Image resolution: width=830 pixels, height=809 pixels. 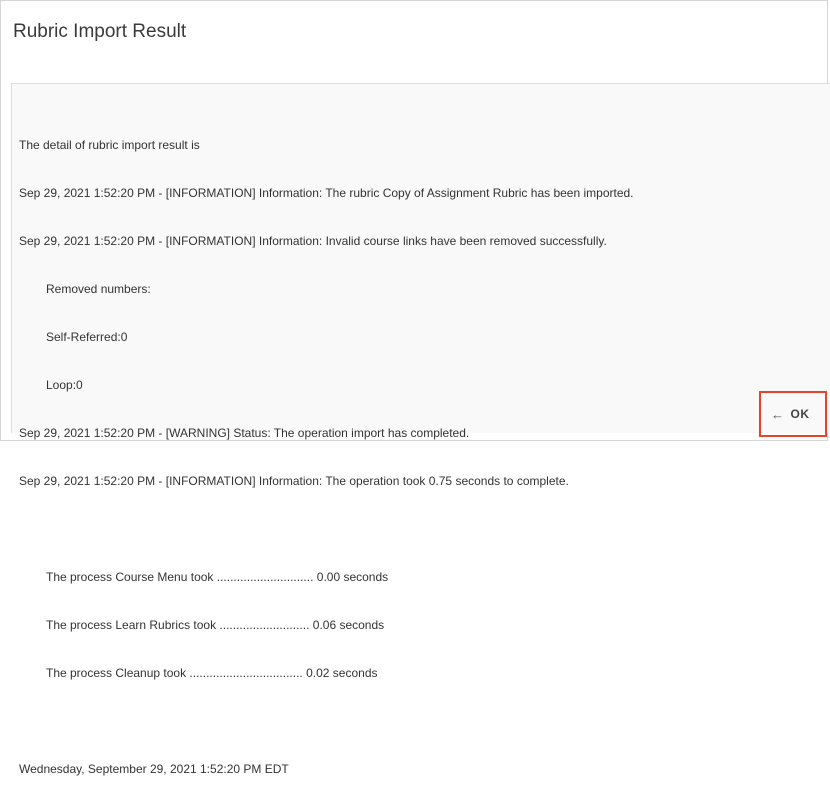 I want to click on dialog-header: Rubric Import Result, so click(x=414, y=42).